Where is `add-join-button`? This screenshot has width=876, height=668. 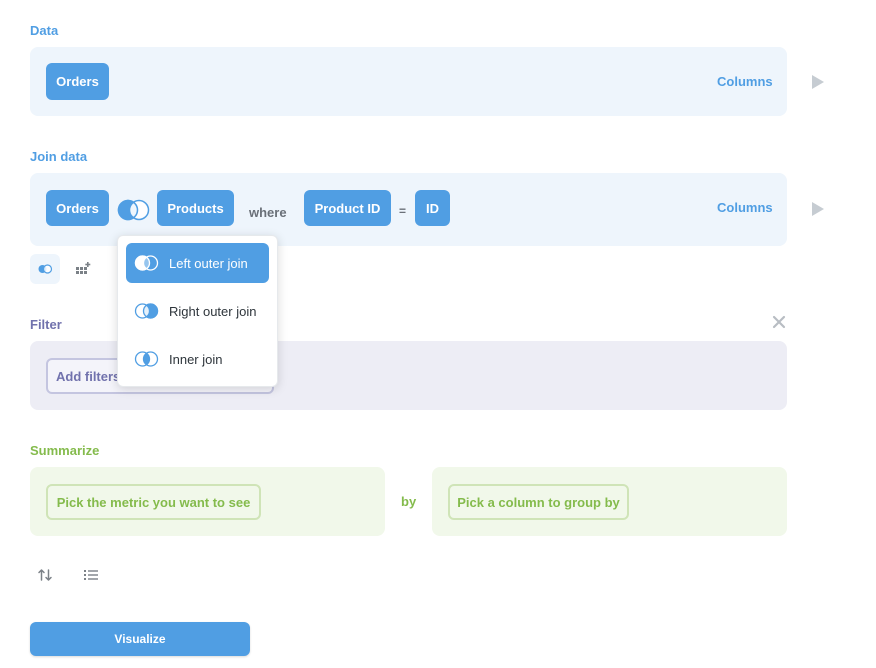
add-join-button is located at coordinates (45, 269).